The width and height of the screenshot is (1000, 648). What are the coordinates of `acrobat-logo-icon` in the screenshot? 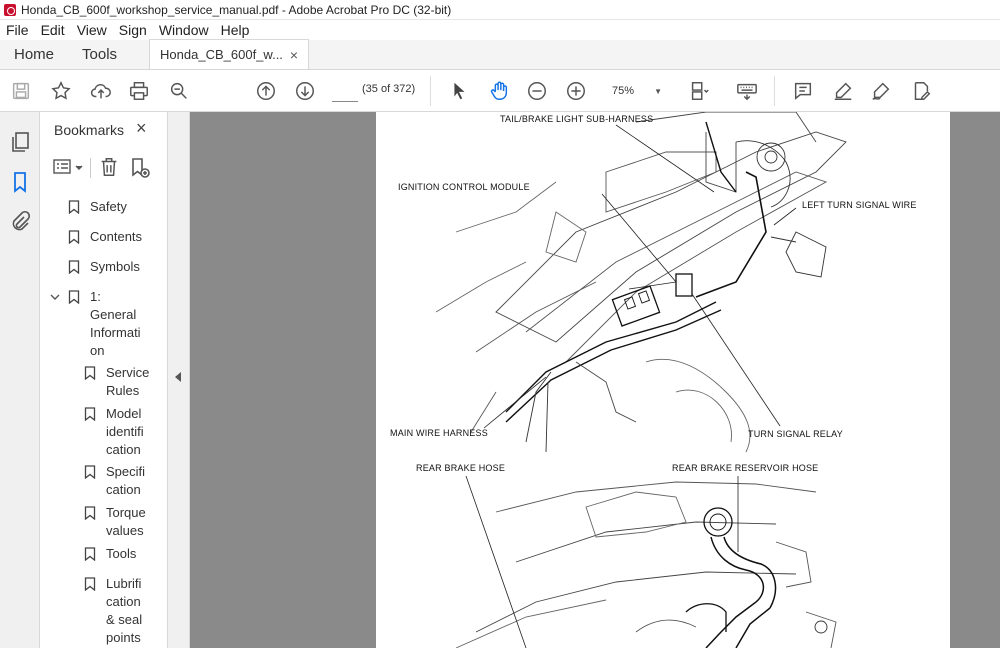 It's located at (10, 9).